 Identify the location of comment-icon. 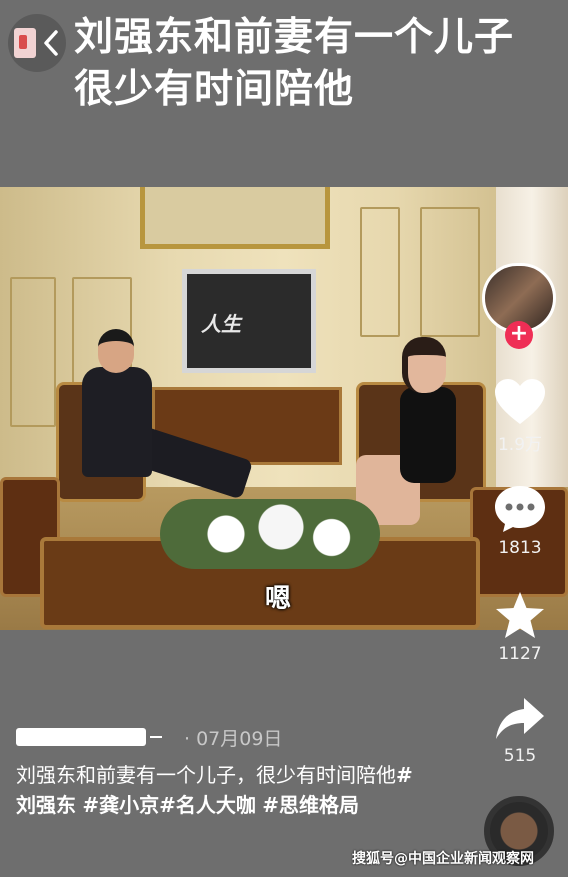
(520, 509).